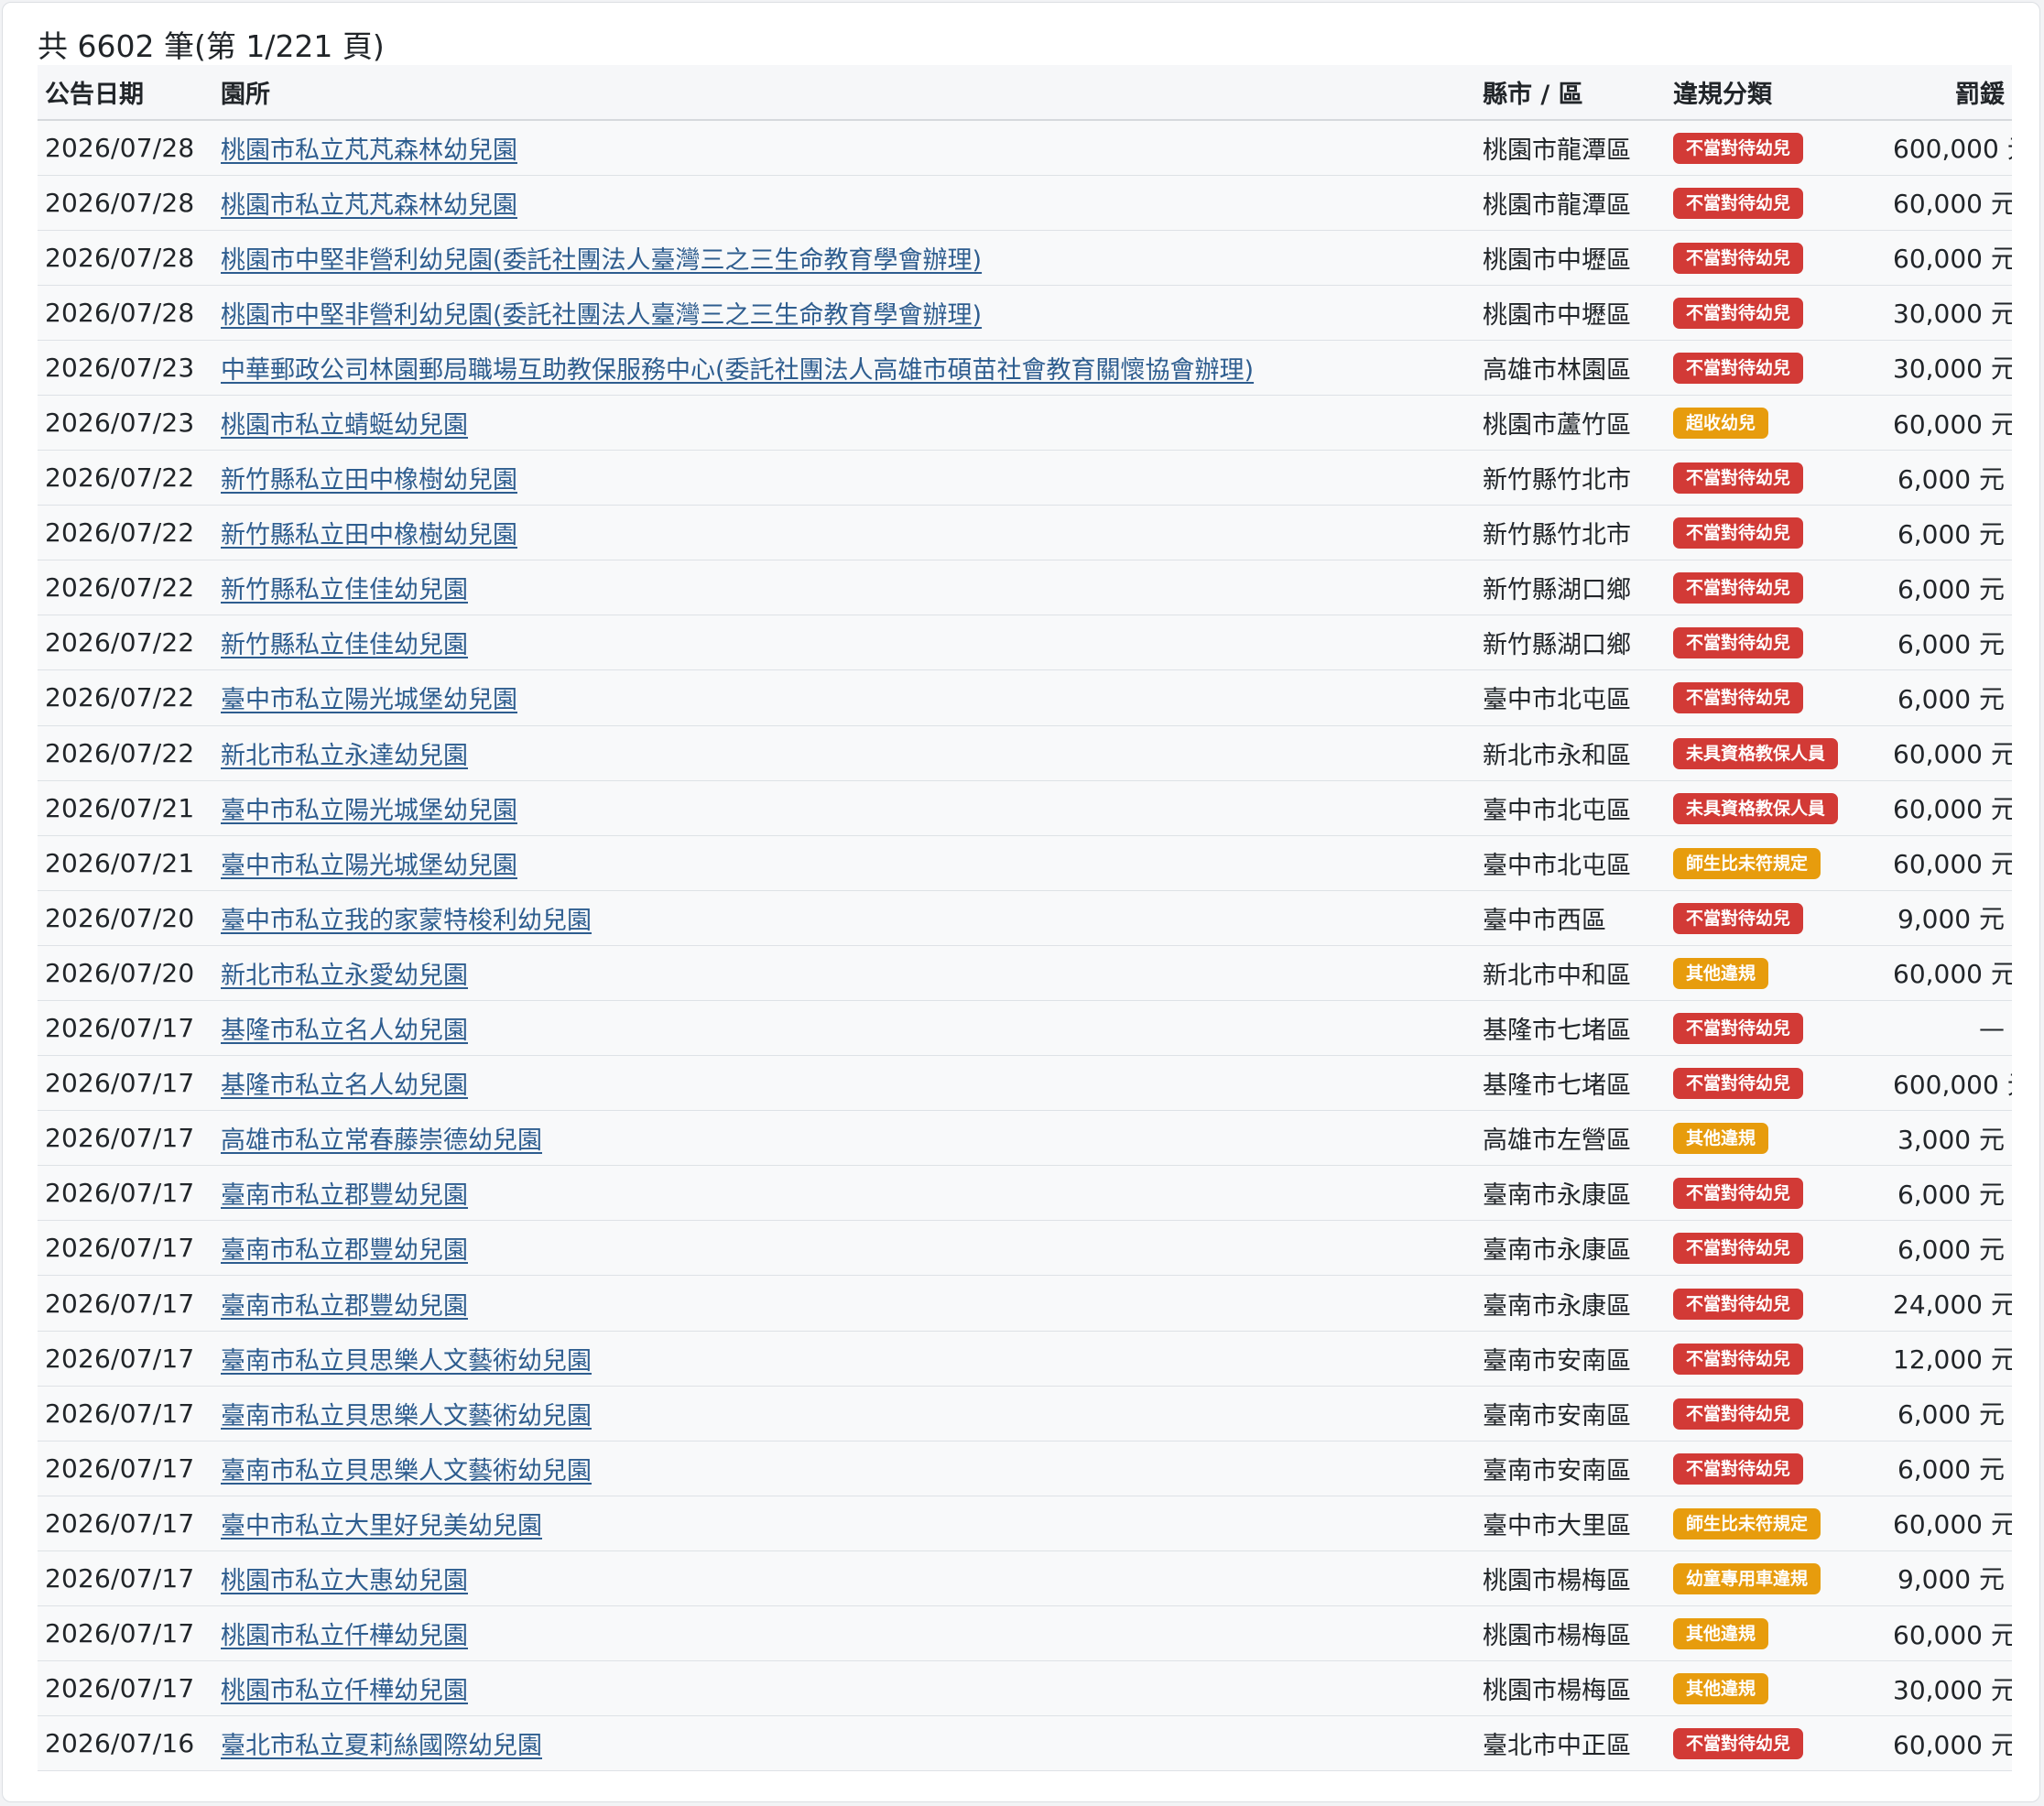 This screenshot has width=2044, height=1806. Describe the element at coordinates (1571, 1303) in the screenshot. I see `city-district: 臺南市永康區` at that location.